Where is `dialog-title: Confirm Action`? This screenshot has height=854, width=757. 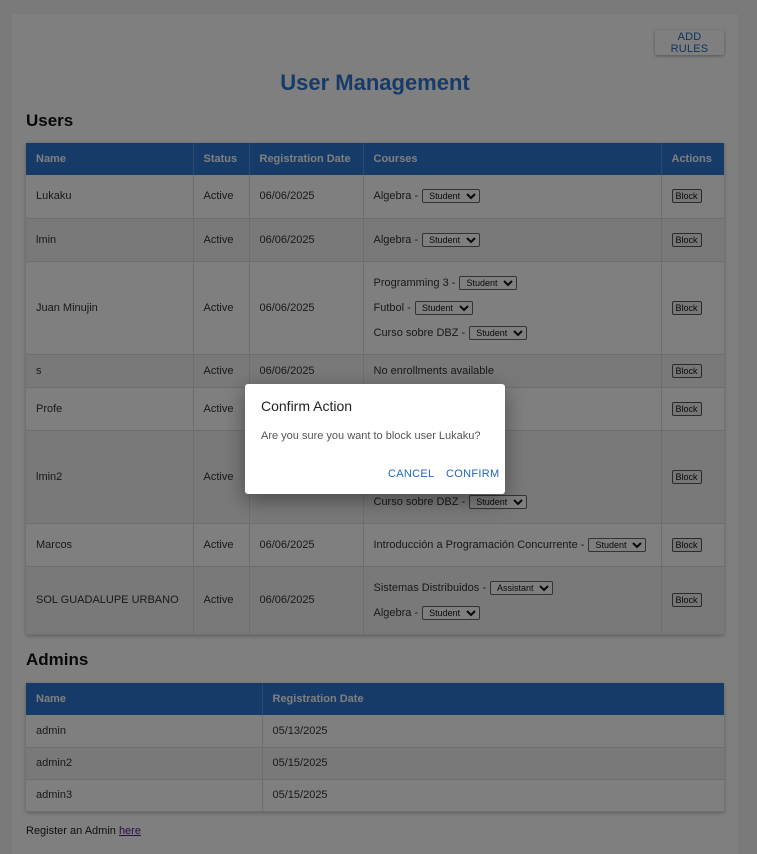 dialog-title: Confirm Action is located at coordinates (307, 406).